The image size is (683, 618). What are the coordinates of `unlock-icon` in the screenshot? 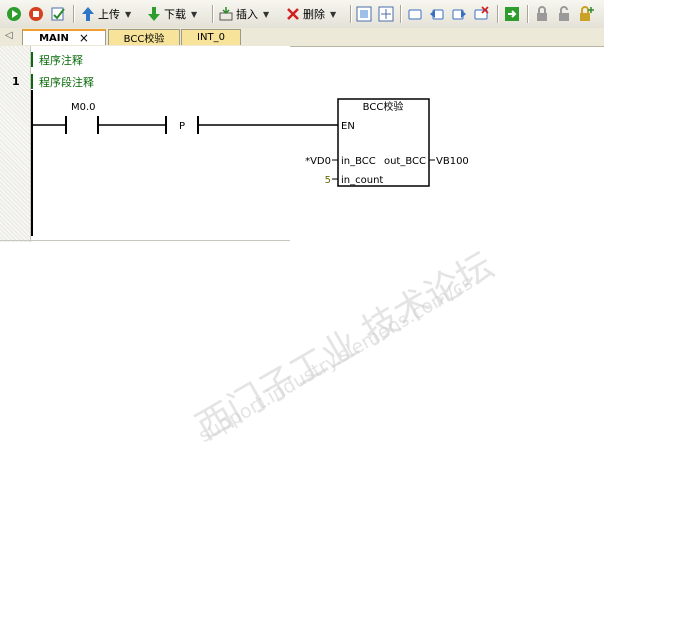 It's located at (564, 13).